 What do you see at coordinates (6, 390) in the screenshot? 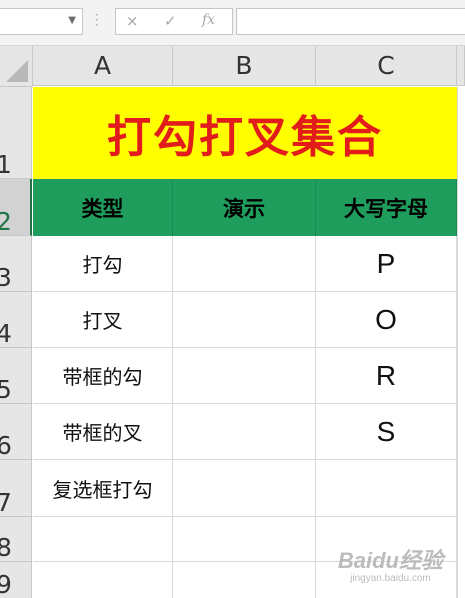
I see `row-number: 5` at bounding box center [6, 390].